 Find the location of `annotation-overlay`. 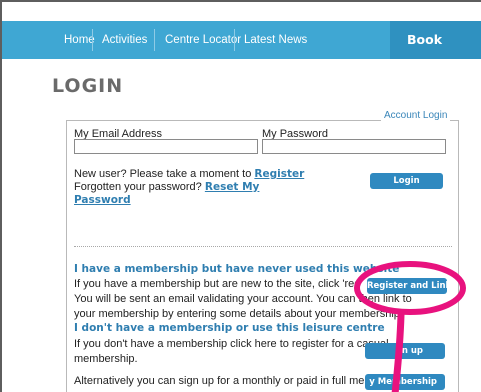

annotation-overlay is located at coordinates (410, 326).